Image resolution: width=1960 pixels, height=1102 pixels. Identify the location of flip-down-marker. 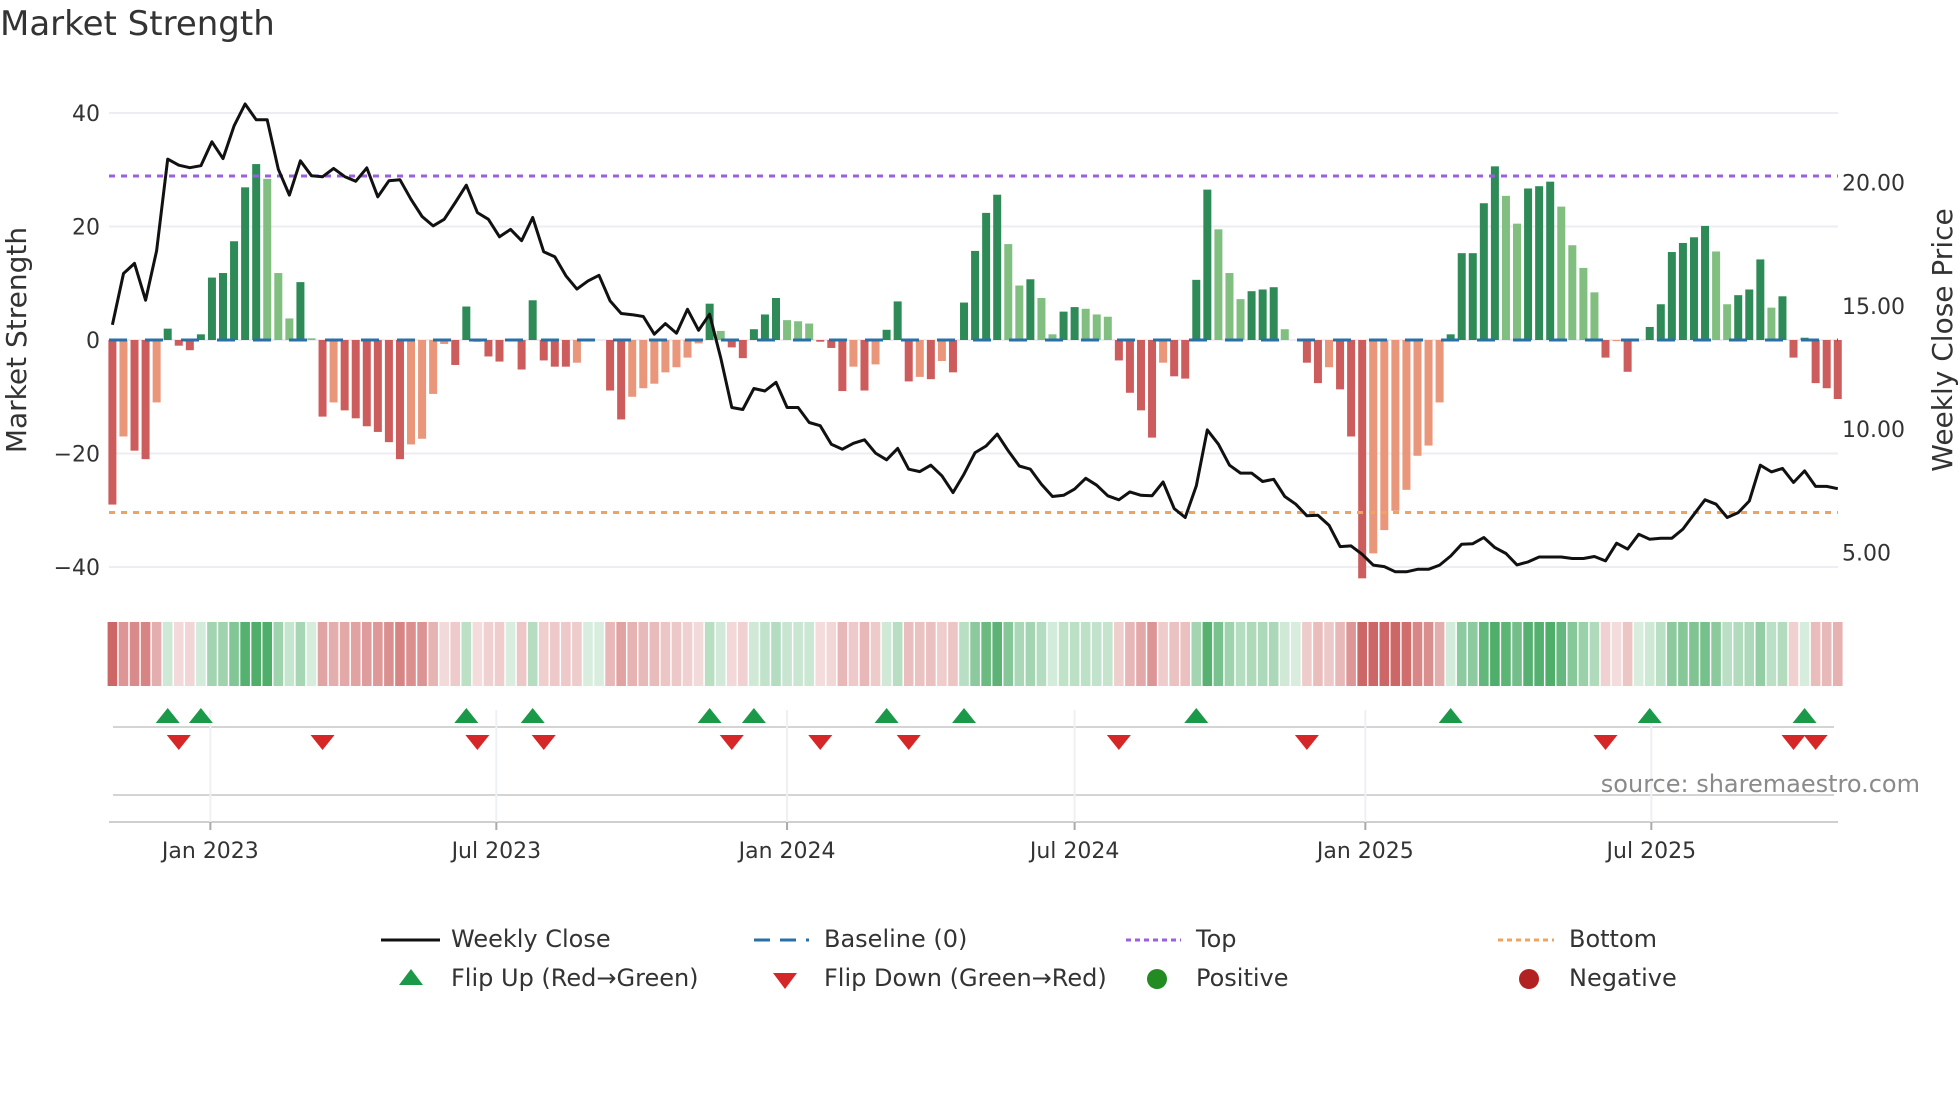
(178, 742).